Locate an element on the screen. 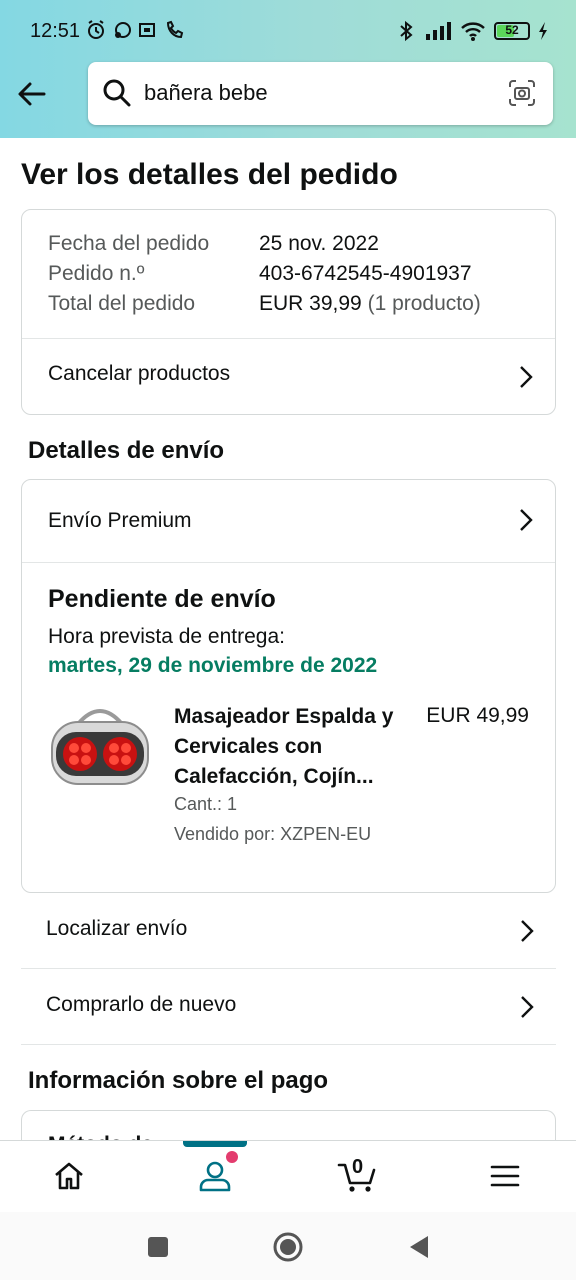 The image size is (576, 1280). track-package-label: Localizar envío is located at coordinates (116, 929).